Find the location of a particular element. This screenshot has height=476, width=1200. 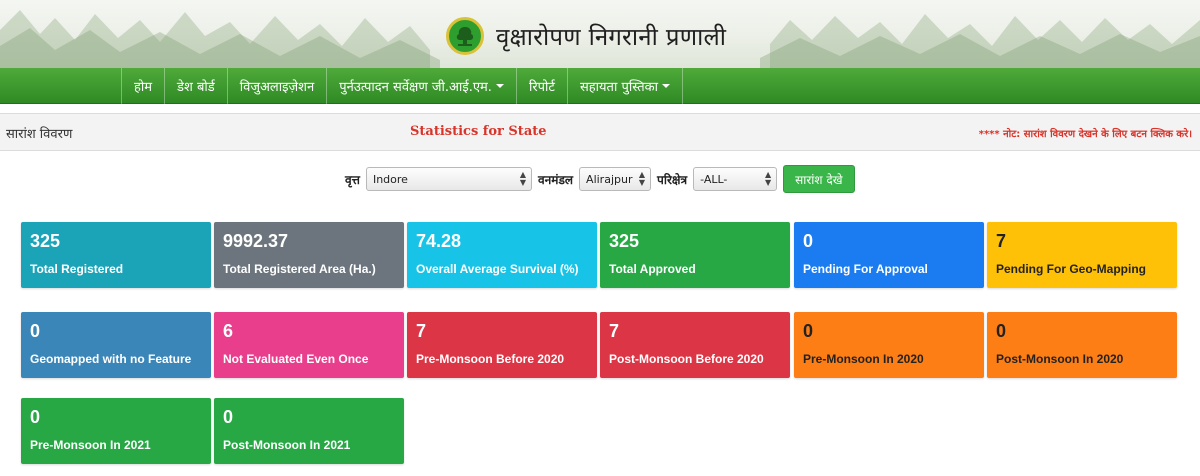

circle-select-value: Indore is located at coordinates (390, 179).